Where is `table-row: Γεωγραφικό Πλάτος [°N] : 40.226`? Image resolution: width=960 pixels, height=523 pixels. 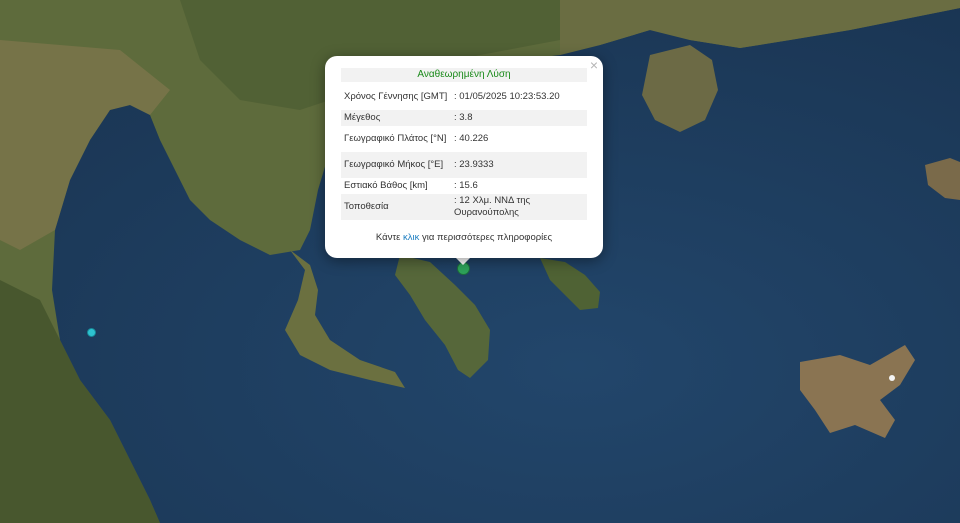
table-row: Γεωγραφικό Πλάτος [°N] : 40.226 is located at coordinates (464, 139).